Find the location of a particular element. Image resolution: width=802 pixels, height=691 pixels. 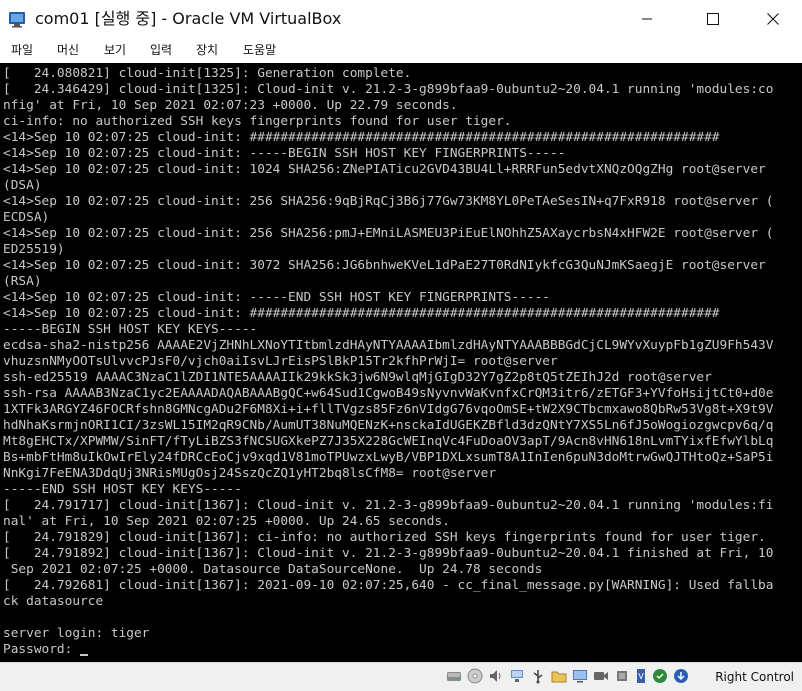

maximize-icon is located at coordinates (713, 19).